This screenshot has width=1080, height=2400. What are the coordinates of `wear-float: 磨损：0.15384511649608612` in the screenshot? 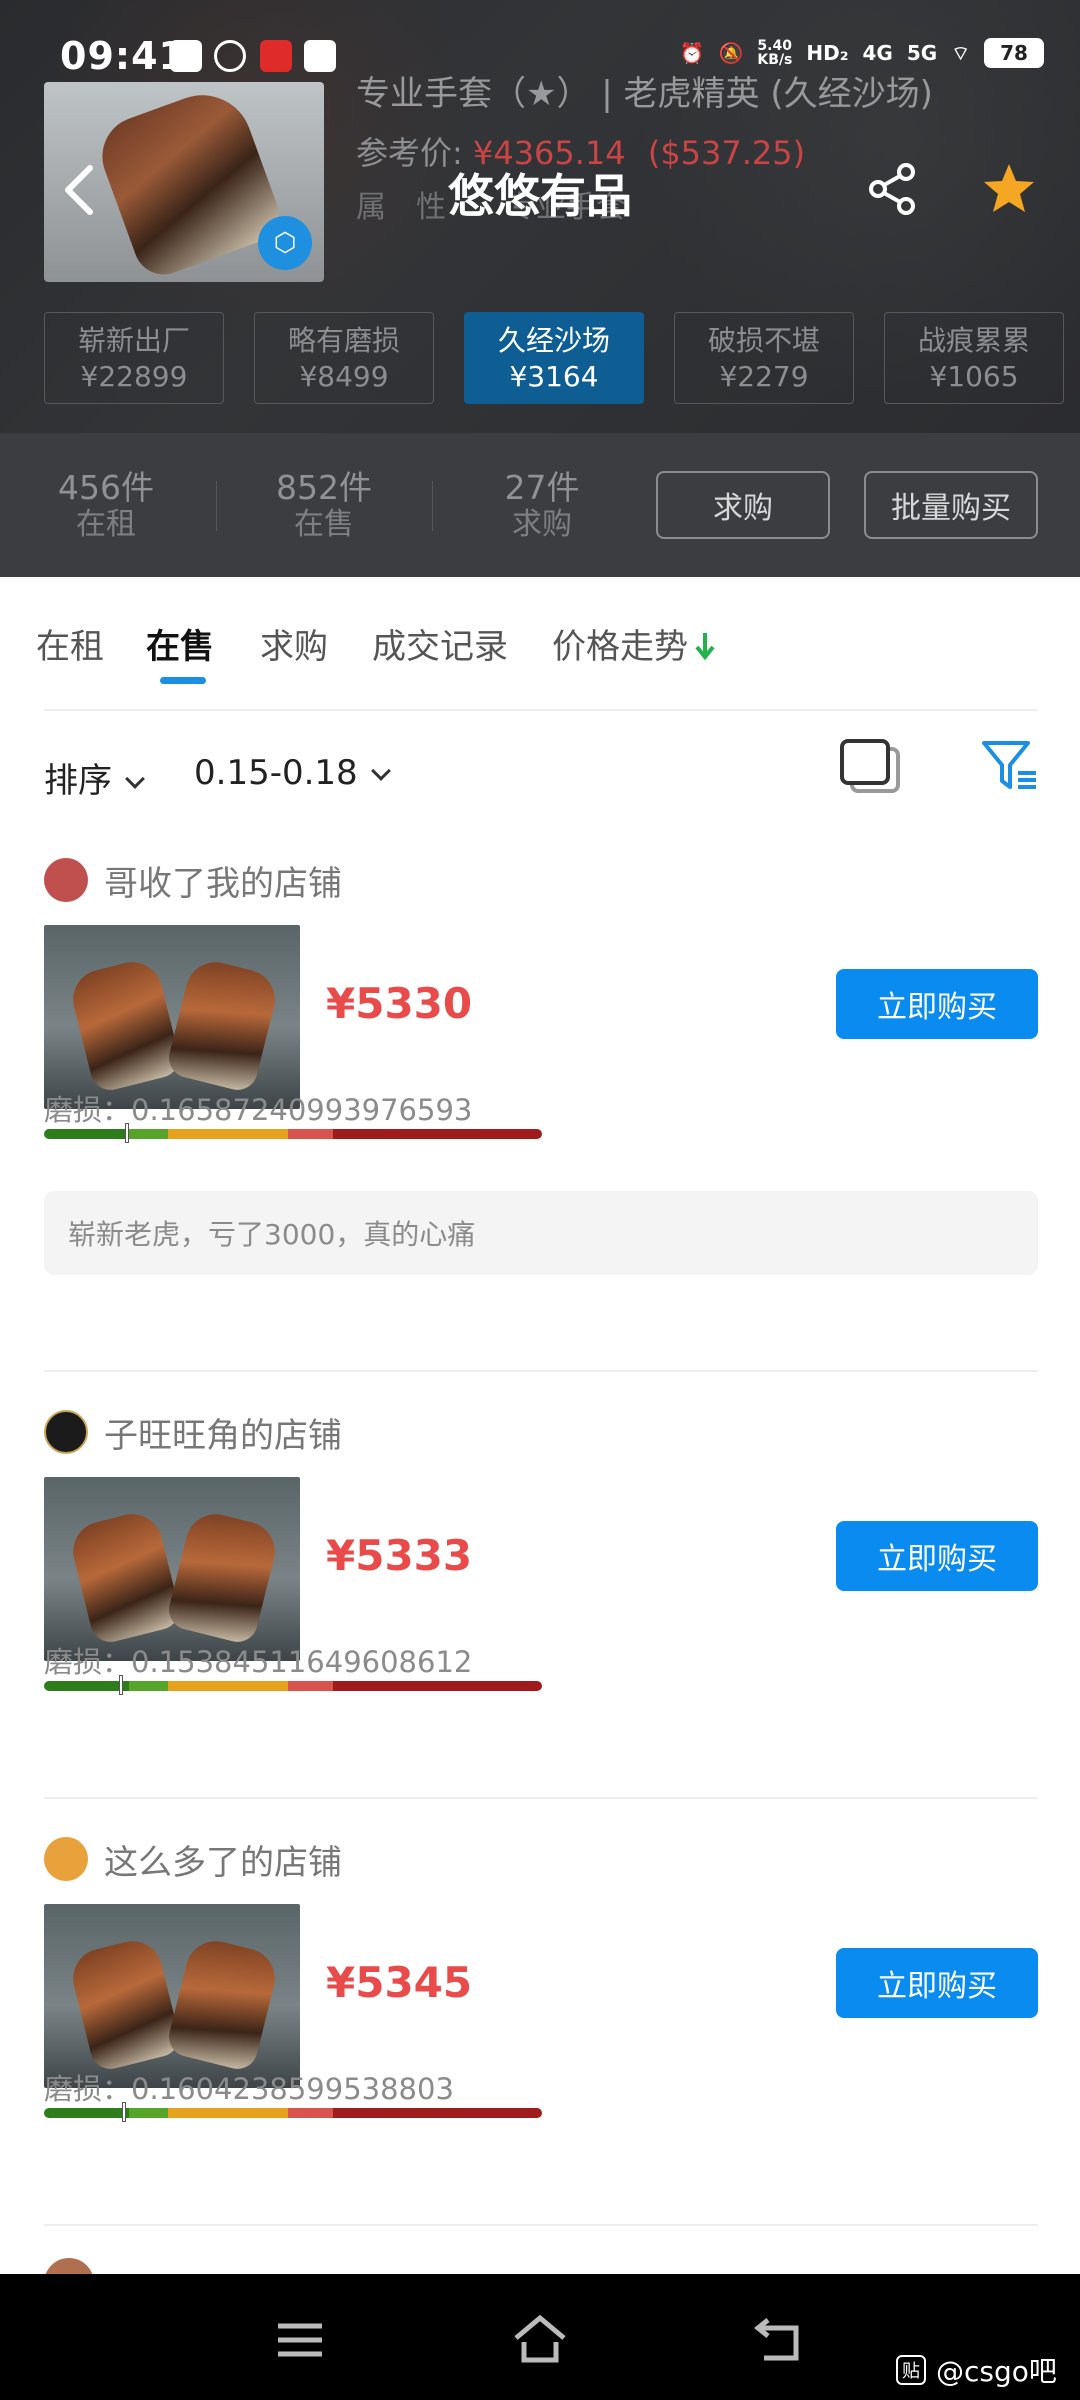 It's located at (258, 1660).